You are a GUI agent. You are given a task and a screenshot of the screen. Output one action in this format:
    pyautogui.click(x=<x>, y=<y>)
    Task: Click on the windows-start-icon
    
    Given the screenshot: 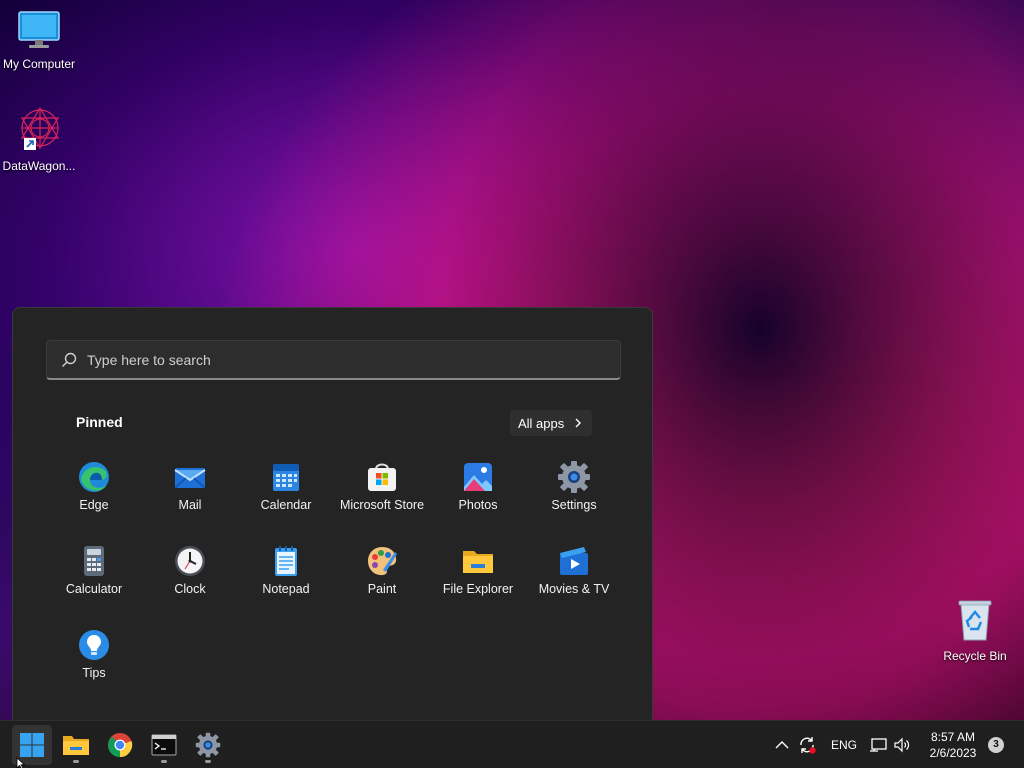 What is the action you would take?
    pyautogui.click(x=32, y=745)
    